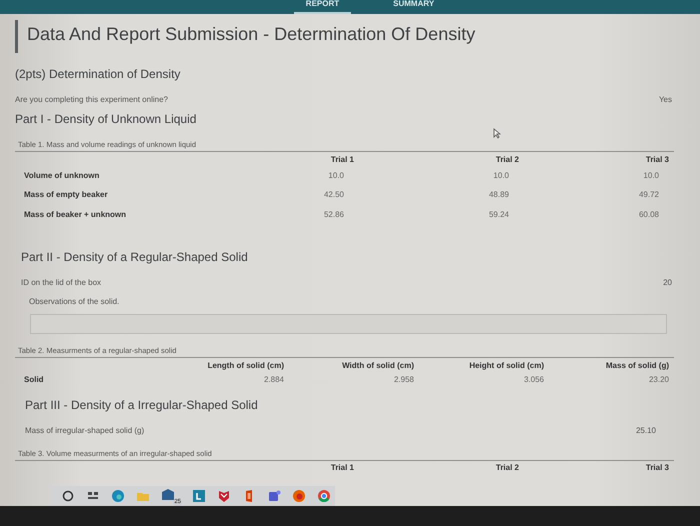  Describe the element at coordinates (62, 175) in the screenshot. I see `row-label: Volume of unknown` at that location.